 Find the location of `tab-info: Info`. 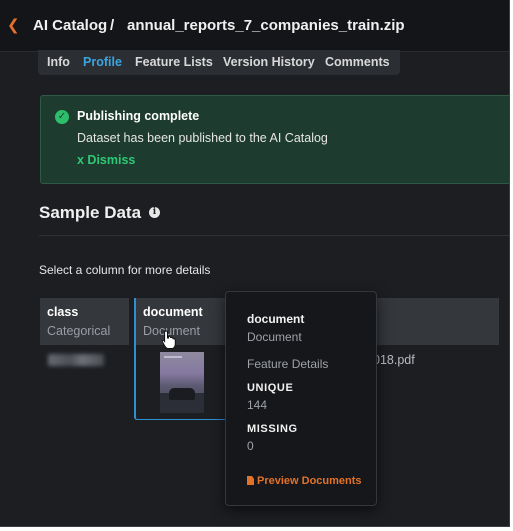

tab-info: Info is located at coordinates (58, 62).